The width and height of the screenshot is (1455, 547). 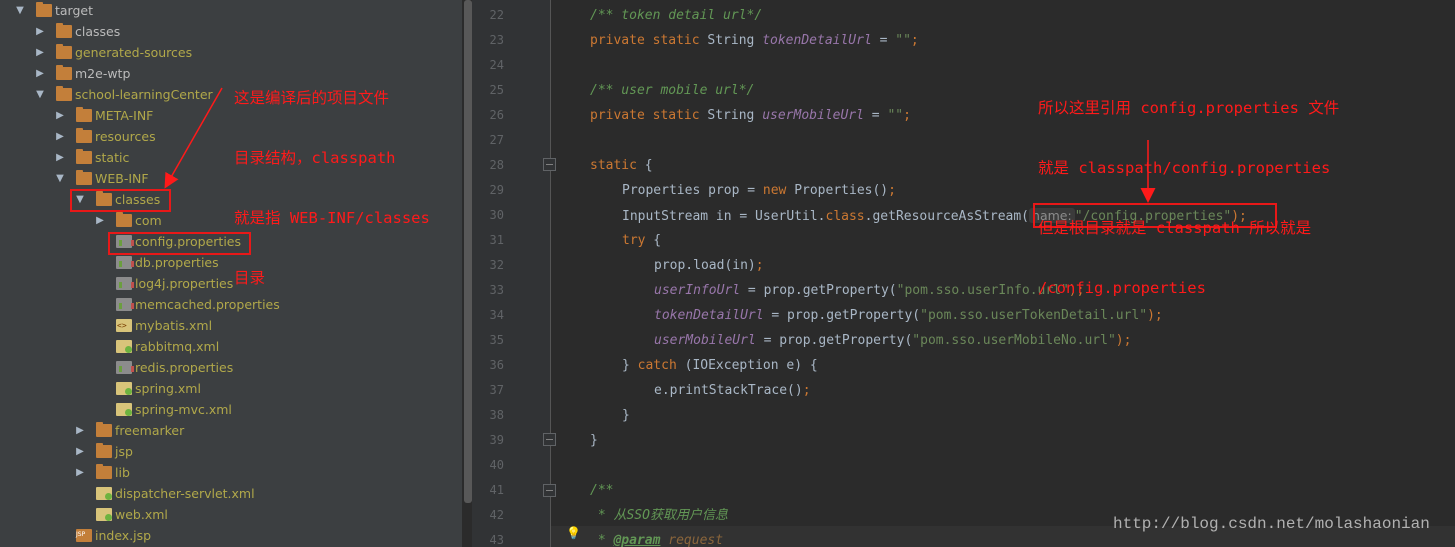 I want to click on code-line-22: /** token detail url*/, so click(x=676, y=15).